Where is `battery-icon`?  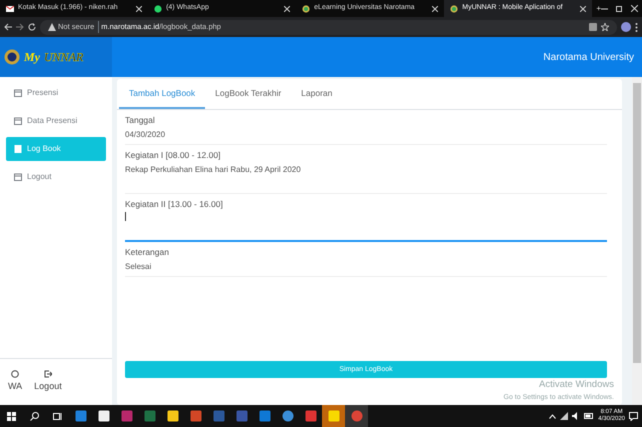
battery-icon is located at coordinates (589, 416).